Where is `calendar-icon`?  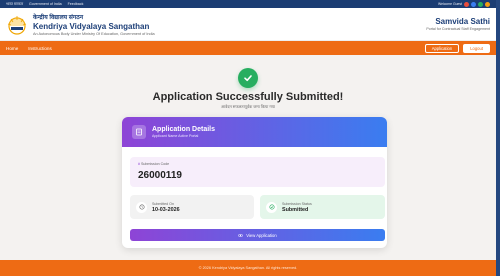
calendar-icon is located at coordinates (141, 207).